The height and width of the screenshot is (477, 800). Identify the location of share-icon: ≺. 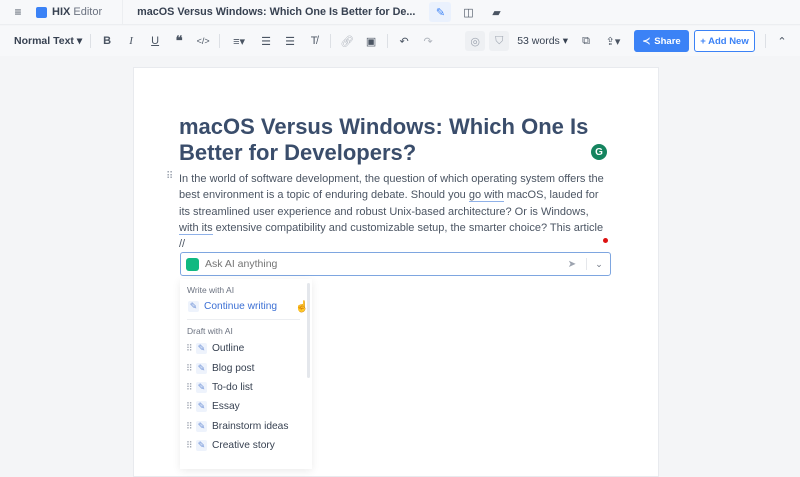
(646, 41).